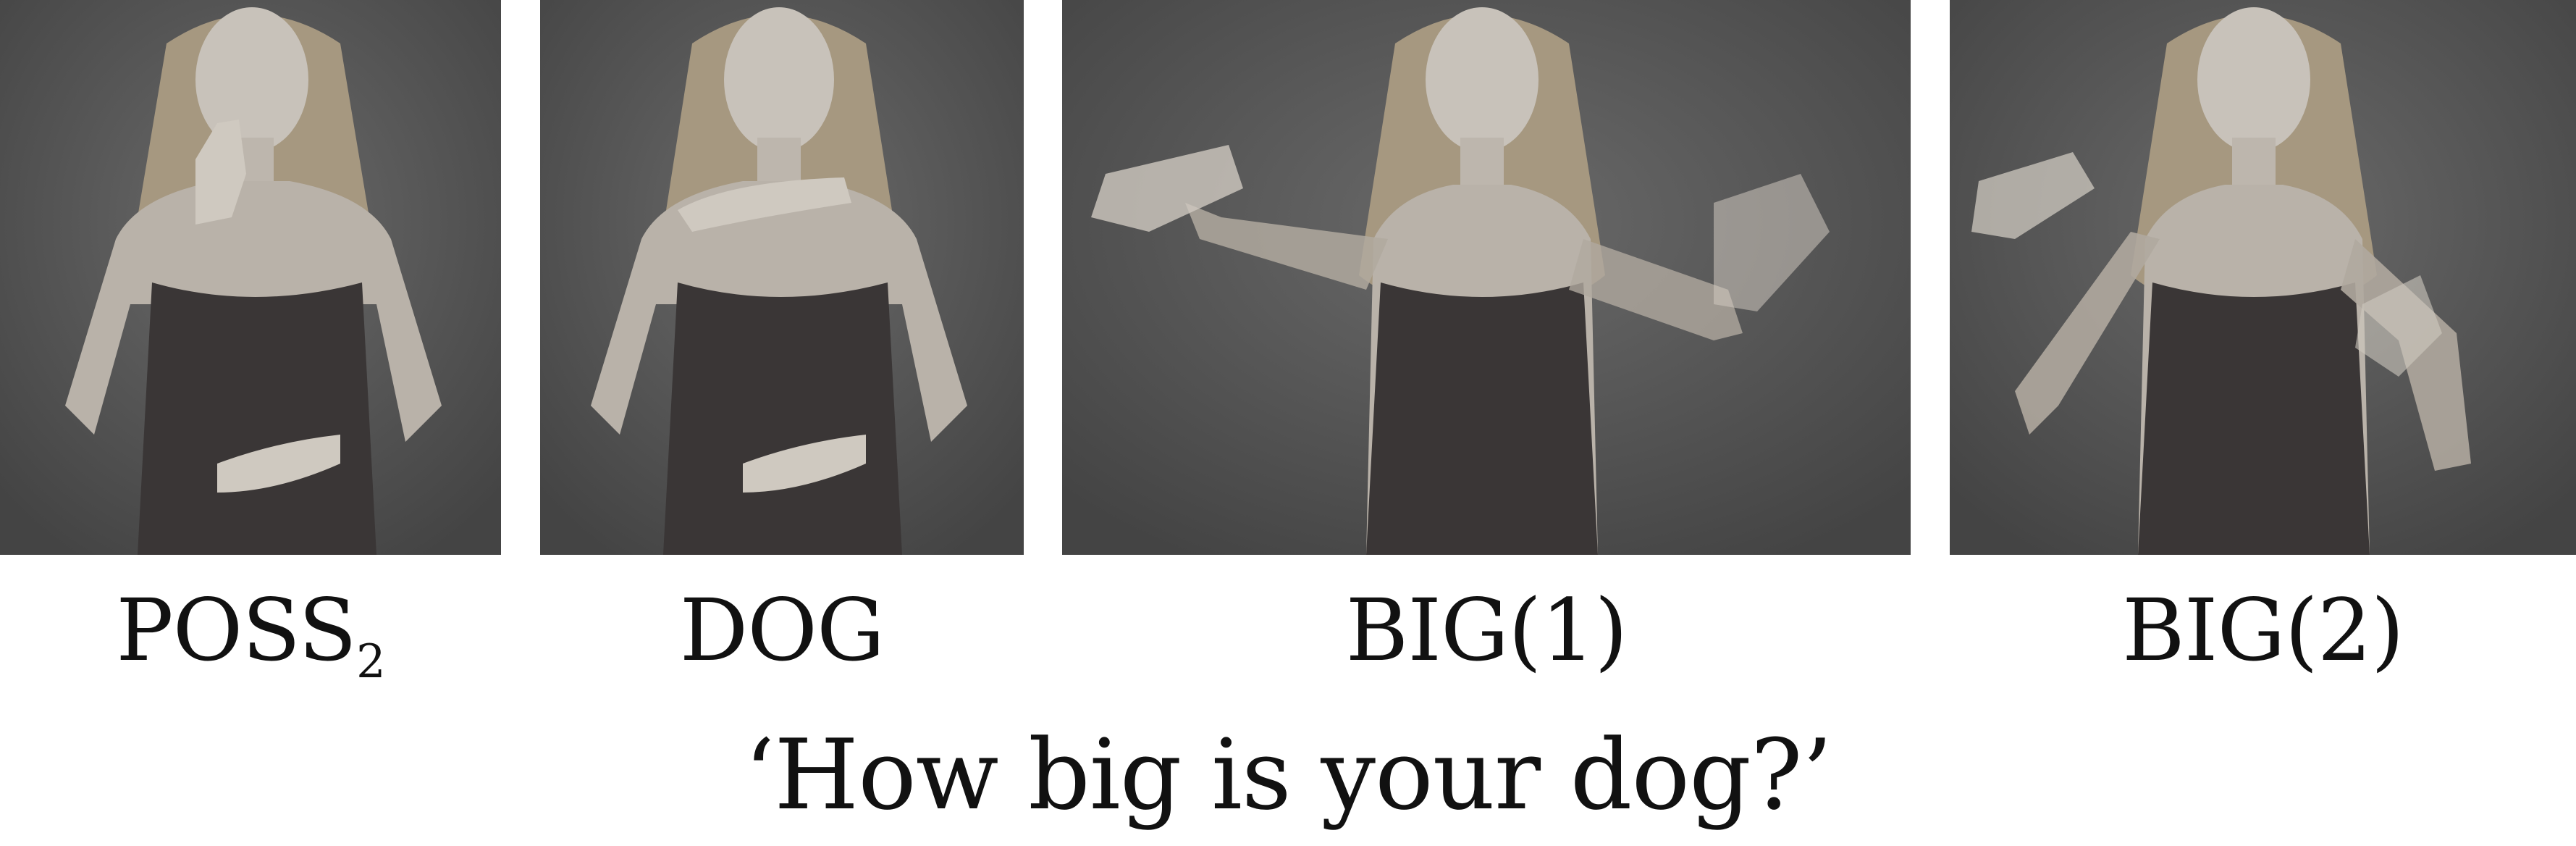 The width and height of the screenshot is (2576, 846). What do you see at coordinates (782, 630) in the screenshot?
I see `gloss-dog: DOG` at bounding box center [782, 630].